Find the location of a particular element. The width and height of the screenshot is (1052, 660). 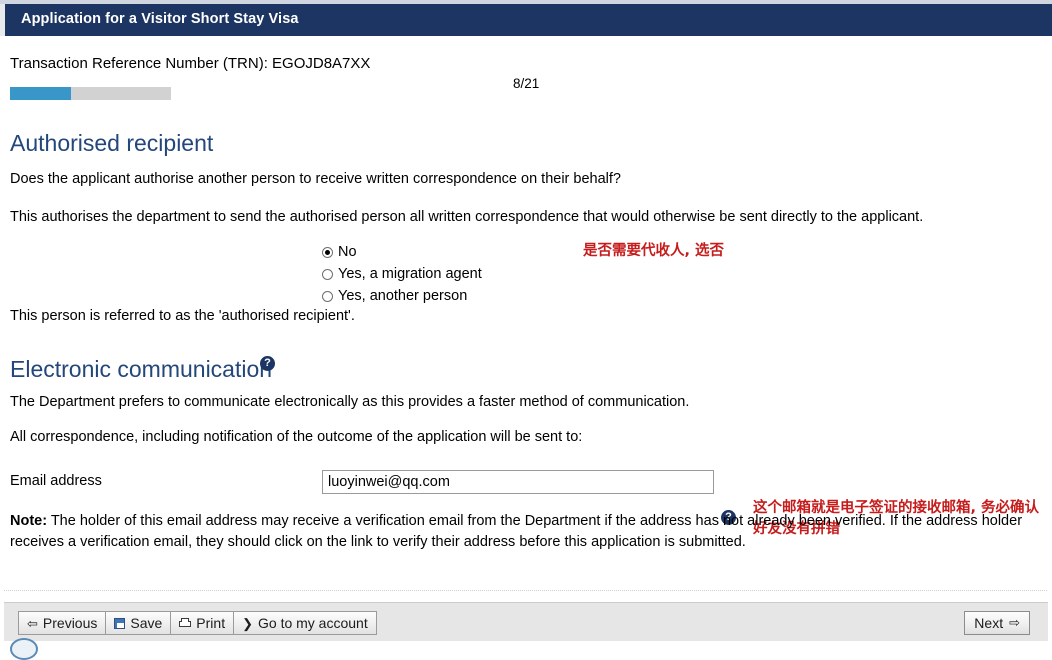

previous-button: ⇦ Previous is located at coordinates (63, 623).